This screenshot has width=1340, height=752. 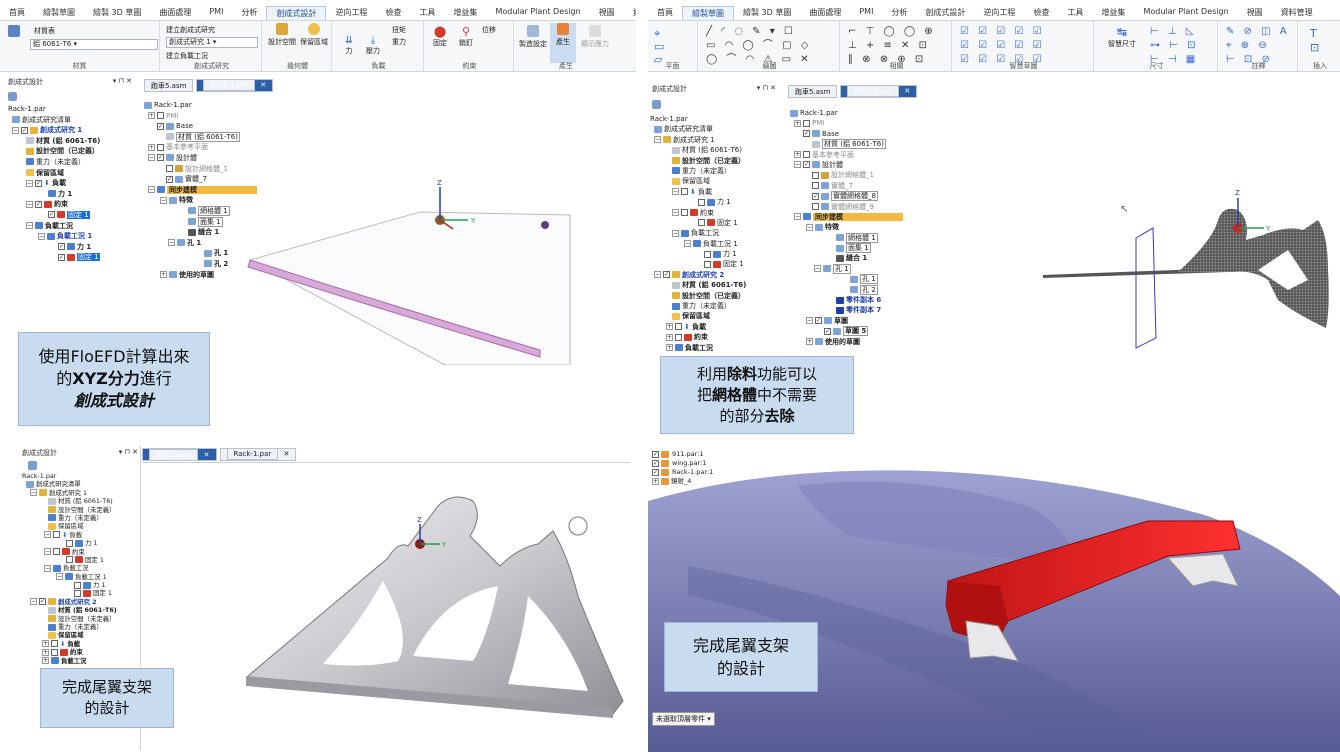 What do you see at coordinates (846, 342) in the screenshot?
I see `tree-item: + 使用的草圖` at bounding box center [846, 342].